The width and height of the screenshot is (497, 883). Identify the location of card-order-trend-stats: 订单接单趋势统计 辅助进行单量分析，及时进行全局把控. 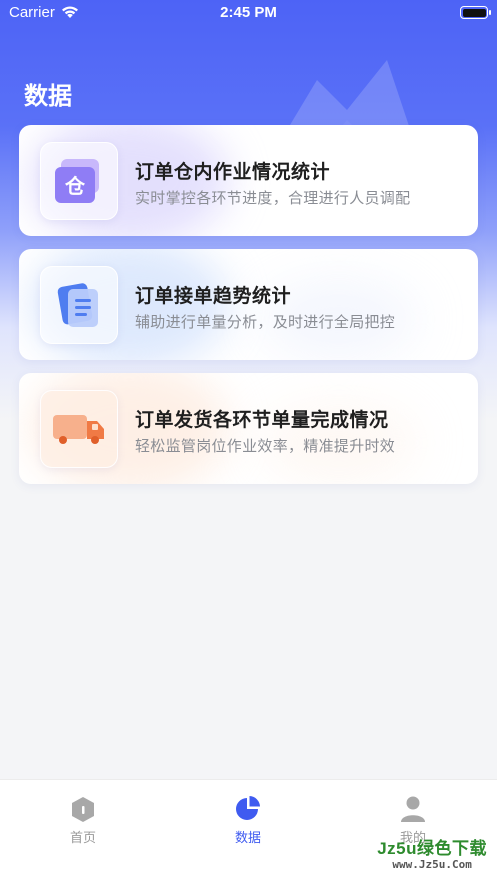
(248, 304).